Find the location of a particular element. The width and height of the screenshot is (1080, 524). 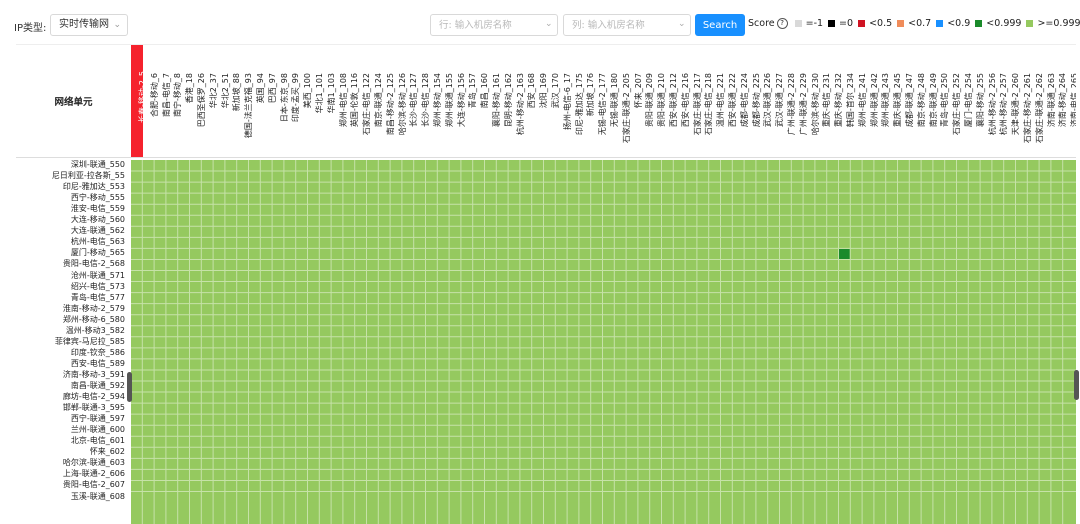

row-label: 北京-电信_601 is located at coordinates (98, 441).